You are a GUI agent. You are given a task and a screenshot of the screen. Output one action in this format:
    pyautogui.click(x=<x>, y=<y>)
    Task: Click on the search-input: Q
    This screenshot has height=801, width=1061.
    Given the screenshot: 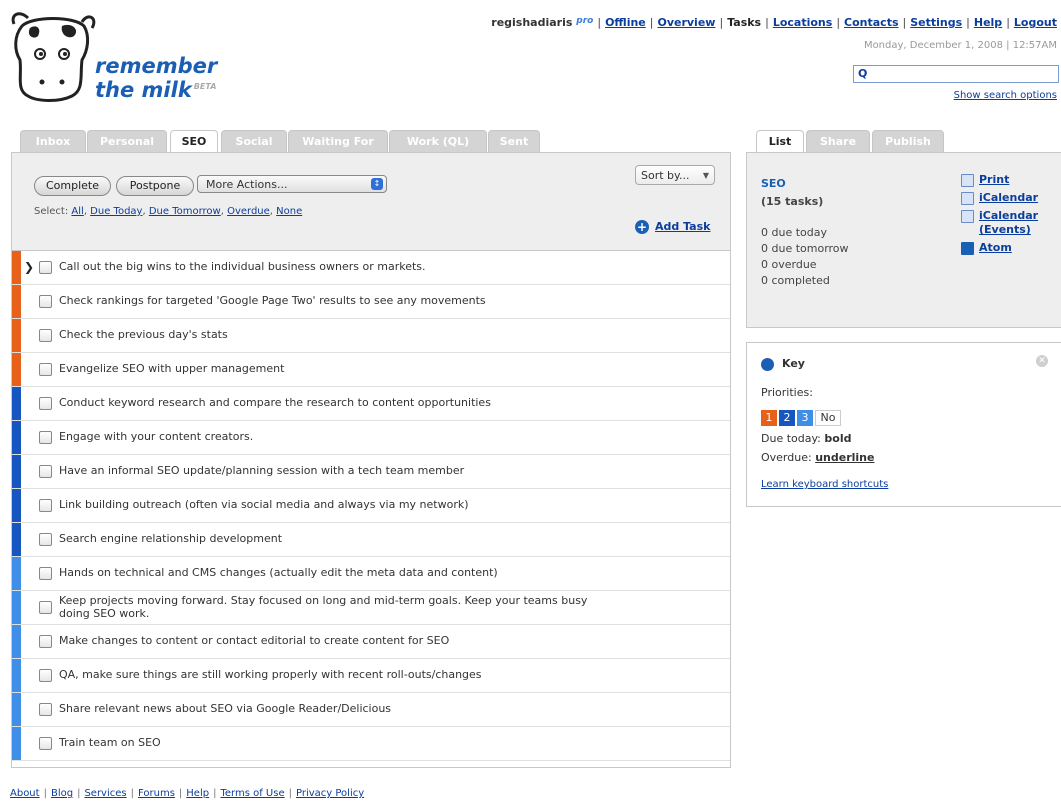 What is the action you would take?
    pyautogui.click(x=956, y=74)
    